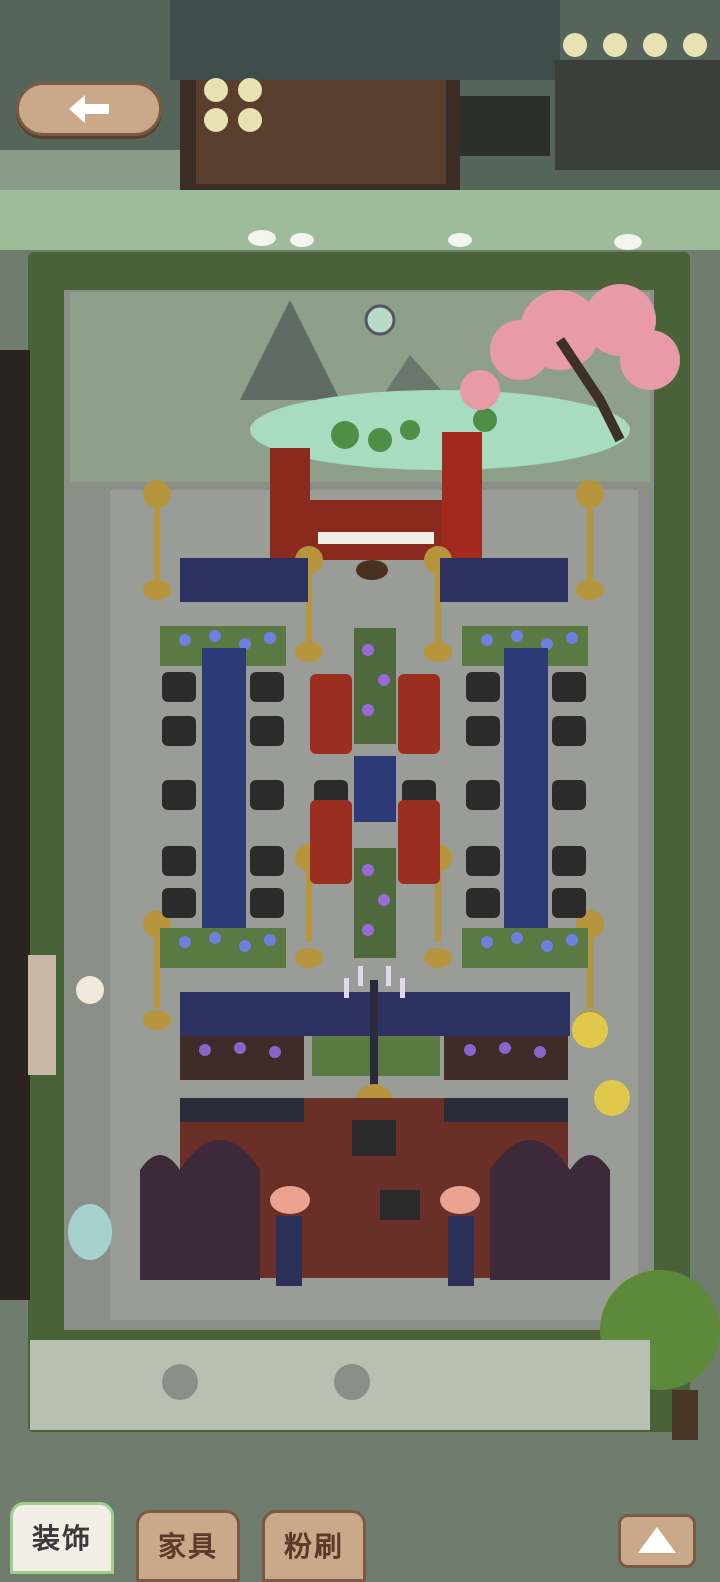  What do you see at coordinates (375, 383) in the screenshot?
I see `rock-garden` at bounding box center [375, 383].